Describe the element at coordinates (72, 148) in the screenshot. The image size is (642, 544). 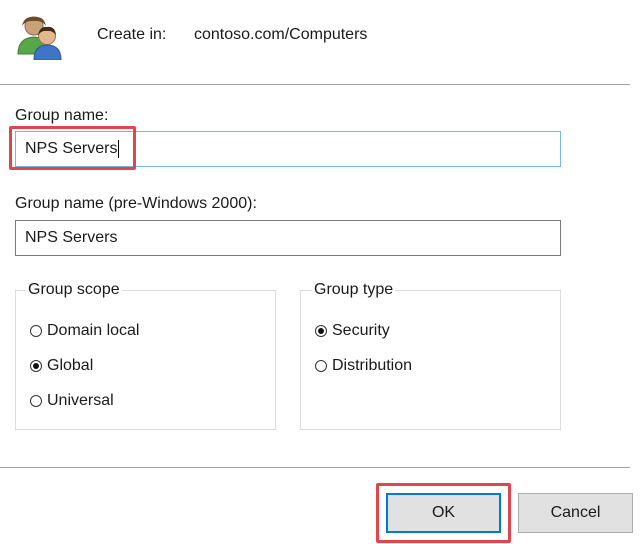
I see `group-name-highlight` at that location.